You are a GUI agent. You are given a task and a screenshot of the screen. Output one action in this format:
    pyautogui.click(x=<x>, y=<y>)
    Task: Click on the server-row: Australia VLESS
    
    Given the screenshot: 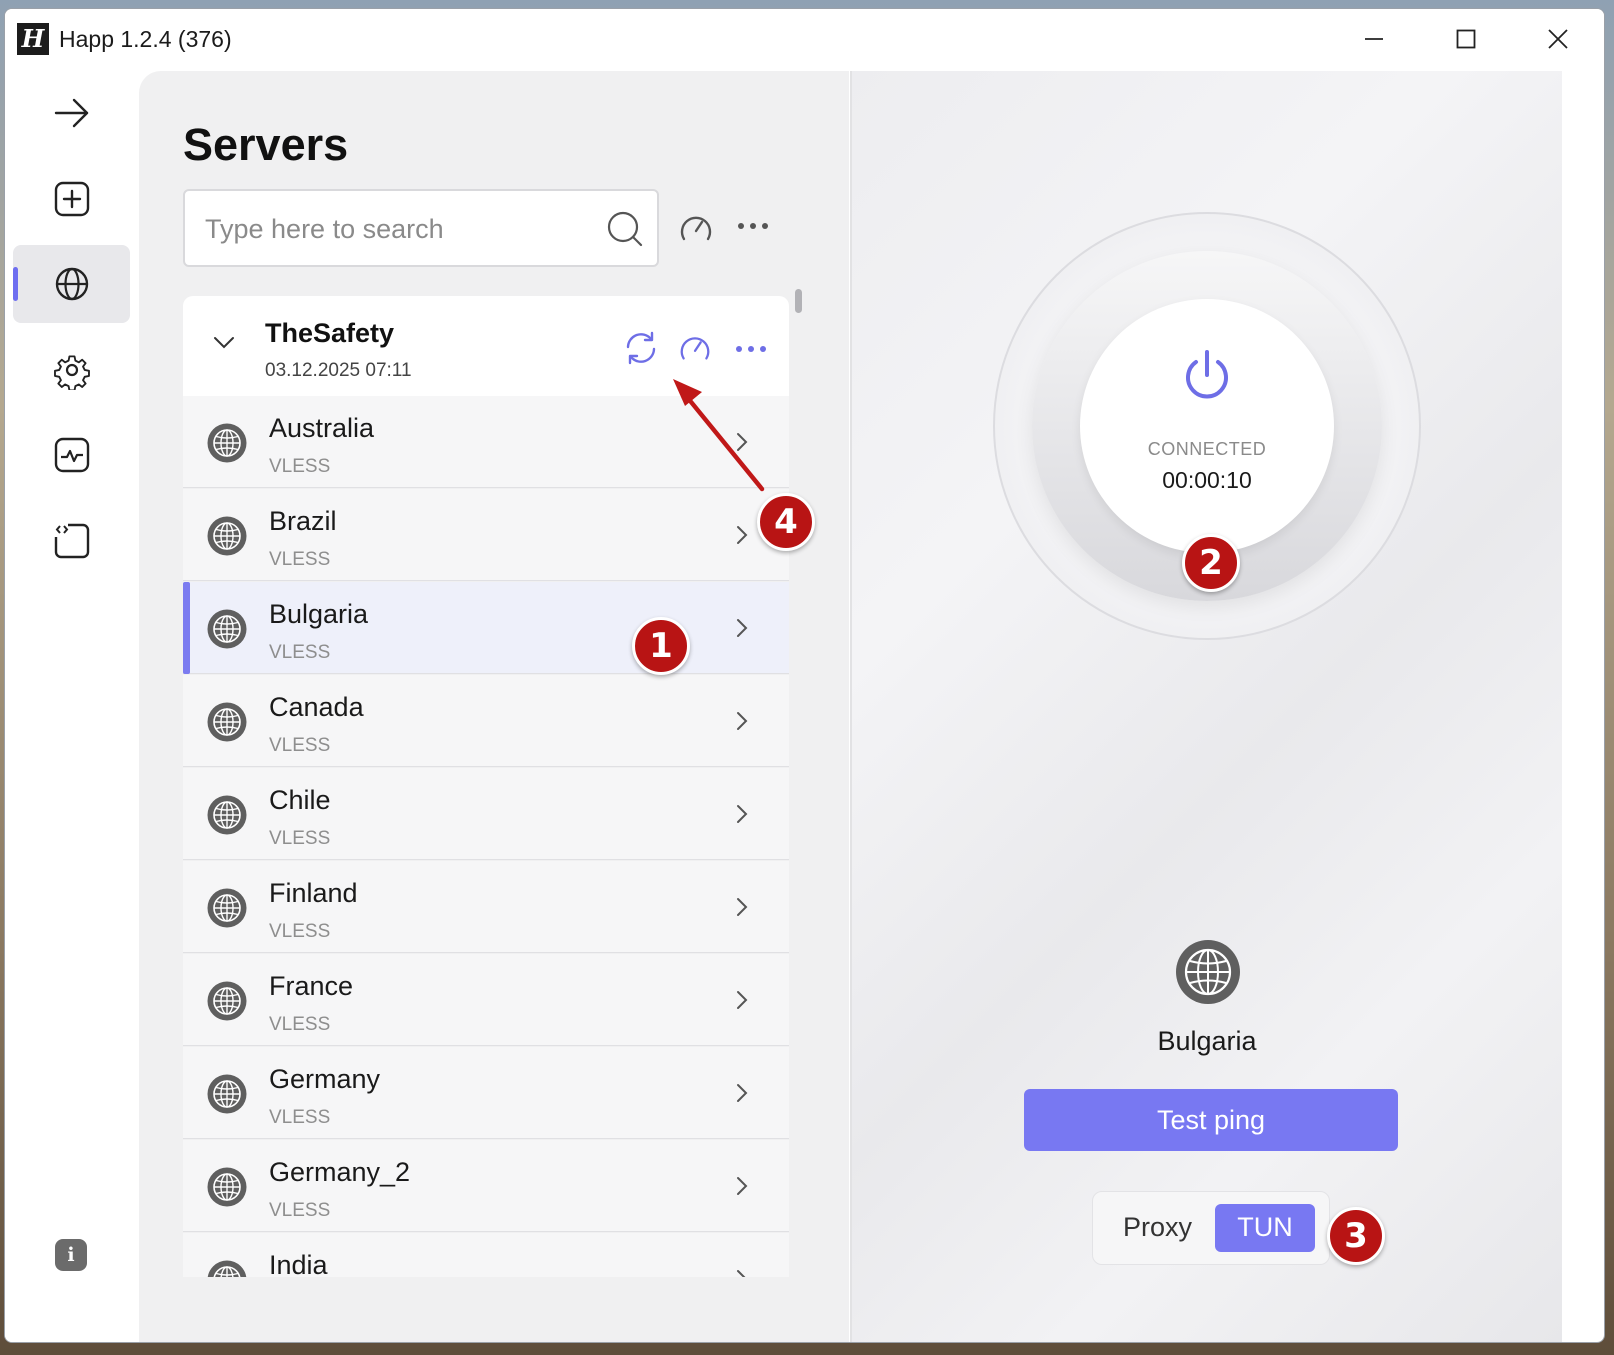 What is the action you would take?
    pyautogui.click(x=486, y=442)
    